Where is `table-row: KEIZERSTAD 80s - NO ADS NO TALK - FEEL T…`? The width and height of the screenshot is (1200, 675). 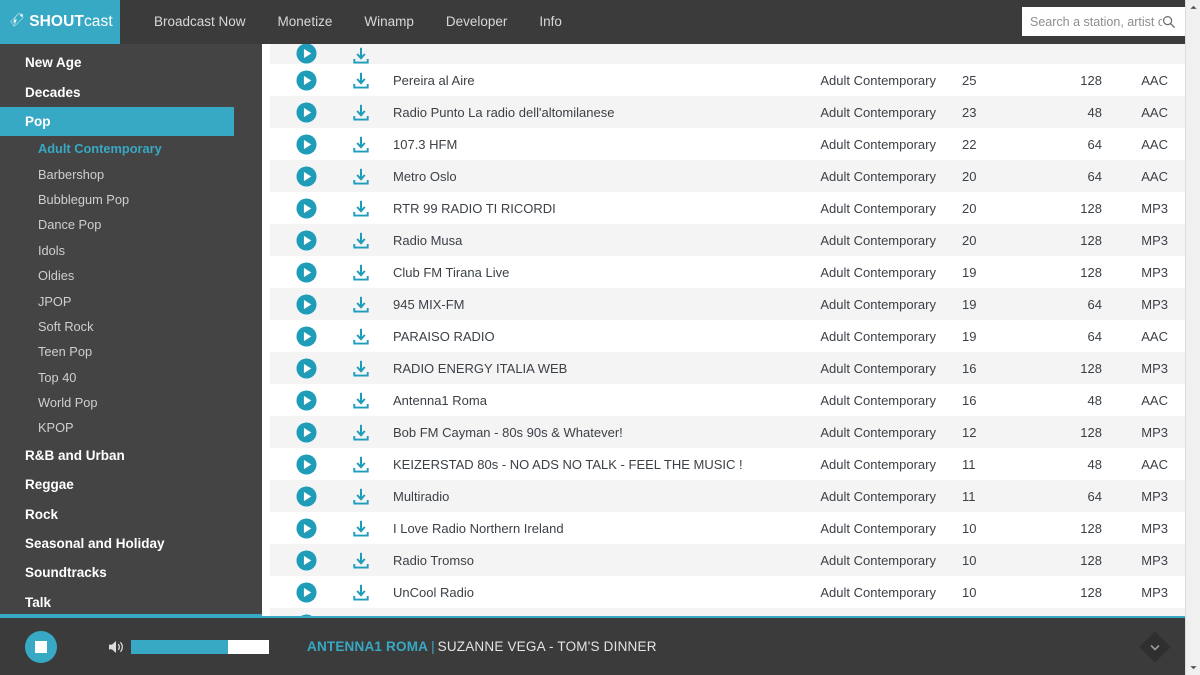
table-row: KEIZERSTAD 80s - NO ADS NO TALK - FEEL T… is located at coordinates (735, 464).